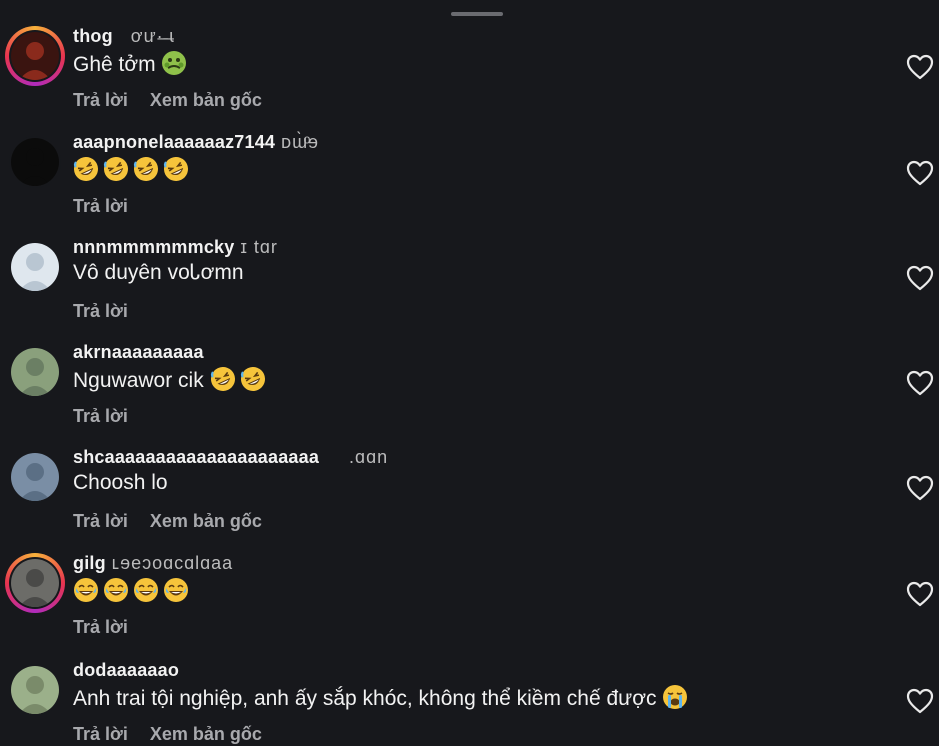 Image resolution: width=939 pixels, height=746 pixels. I want to click on comment-text: Nguwawor cik, so click(171, 379).